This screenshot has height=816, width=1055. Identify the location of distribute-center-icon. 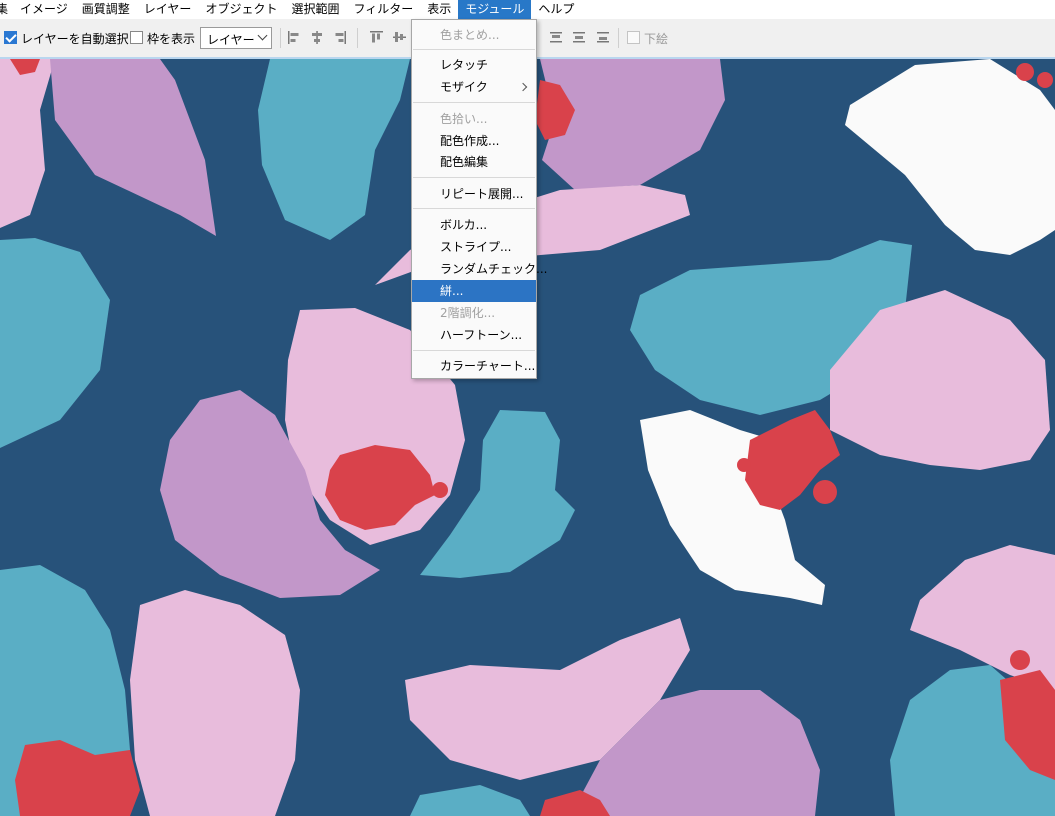
(579, 37).